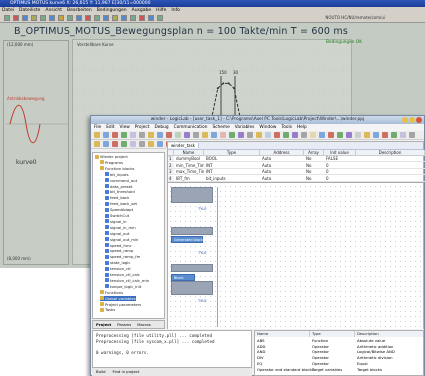  What do you see at coordinates (117, 215) in the screenshot?
I see `tree-item: SwitchCut` at bounding box center [117, 215].